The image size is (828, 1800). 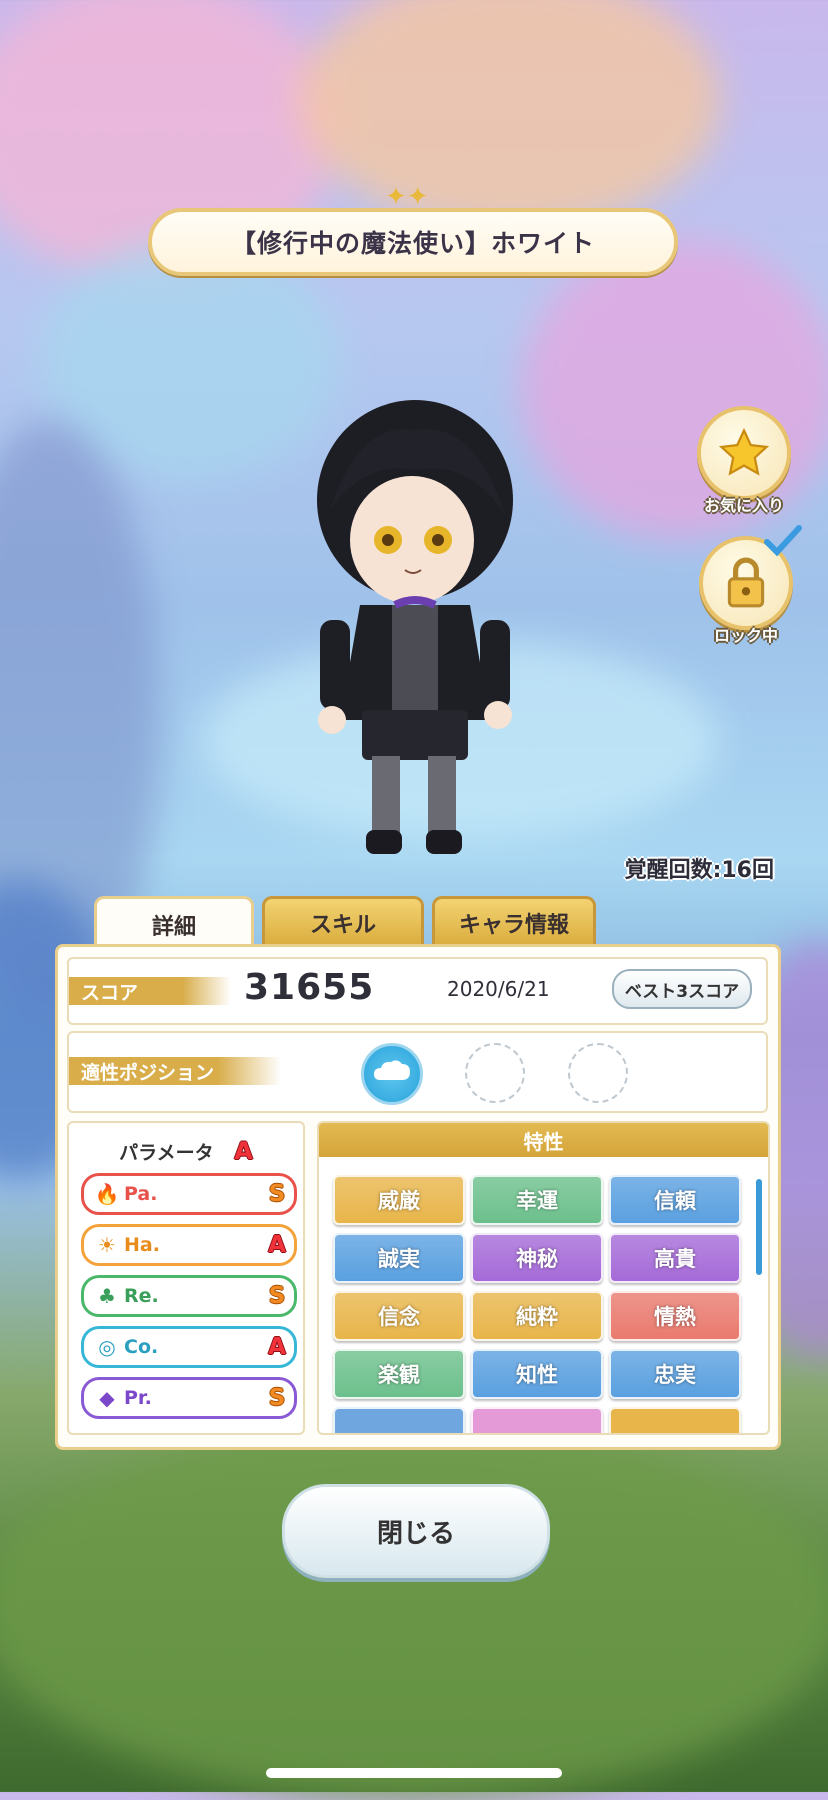 I want to click on star-icon, so click(x=744, y=453).